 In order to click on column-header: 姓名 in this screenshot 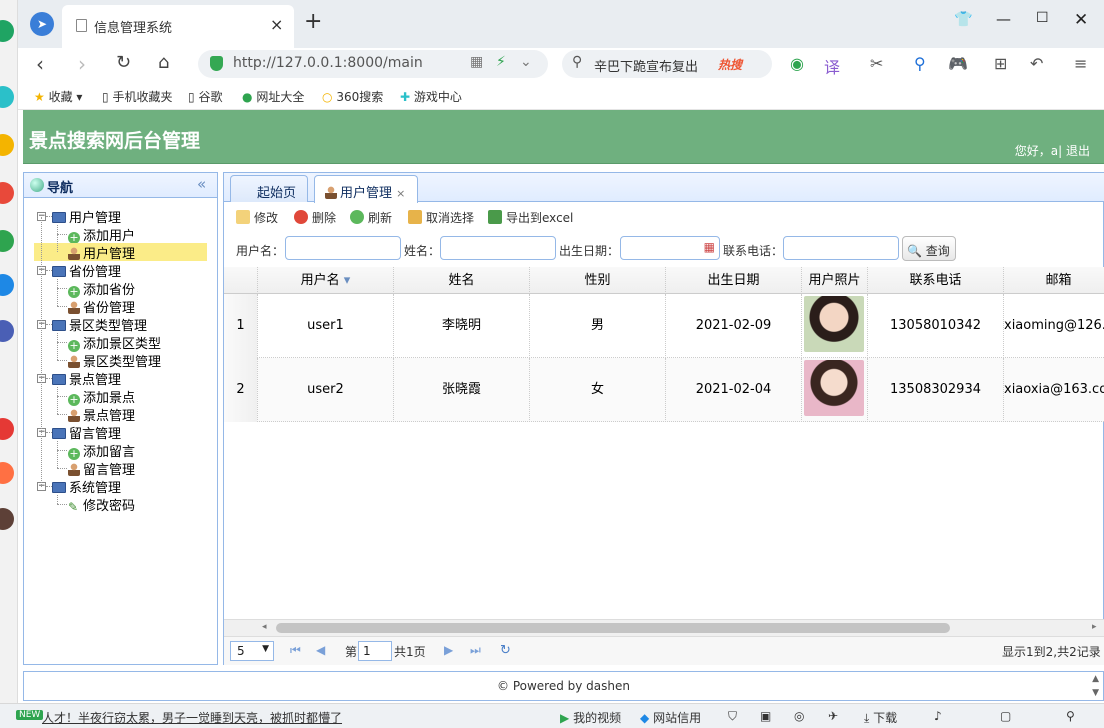, I will do `click(462, 280)`.